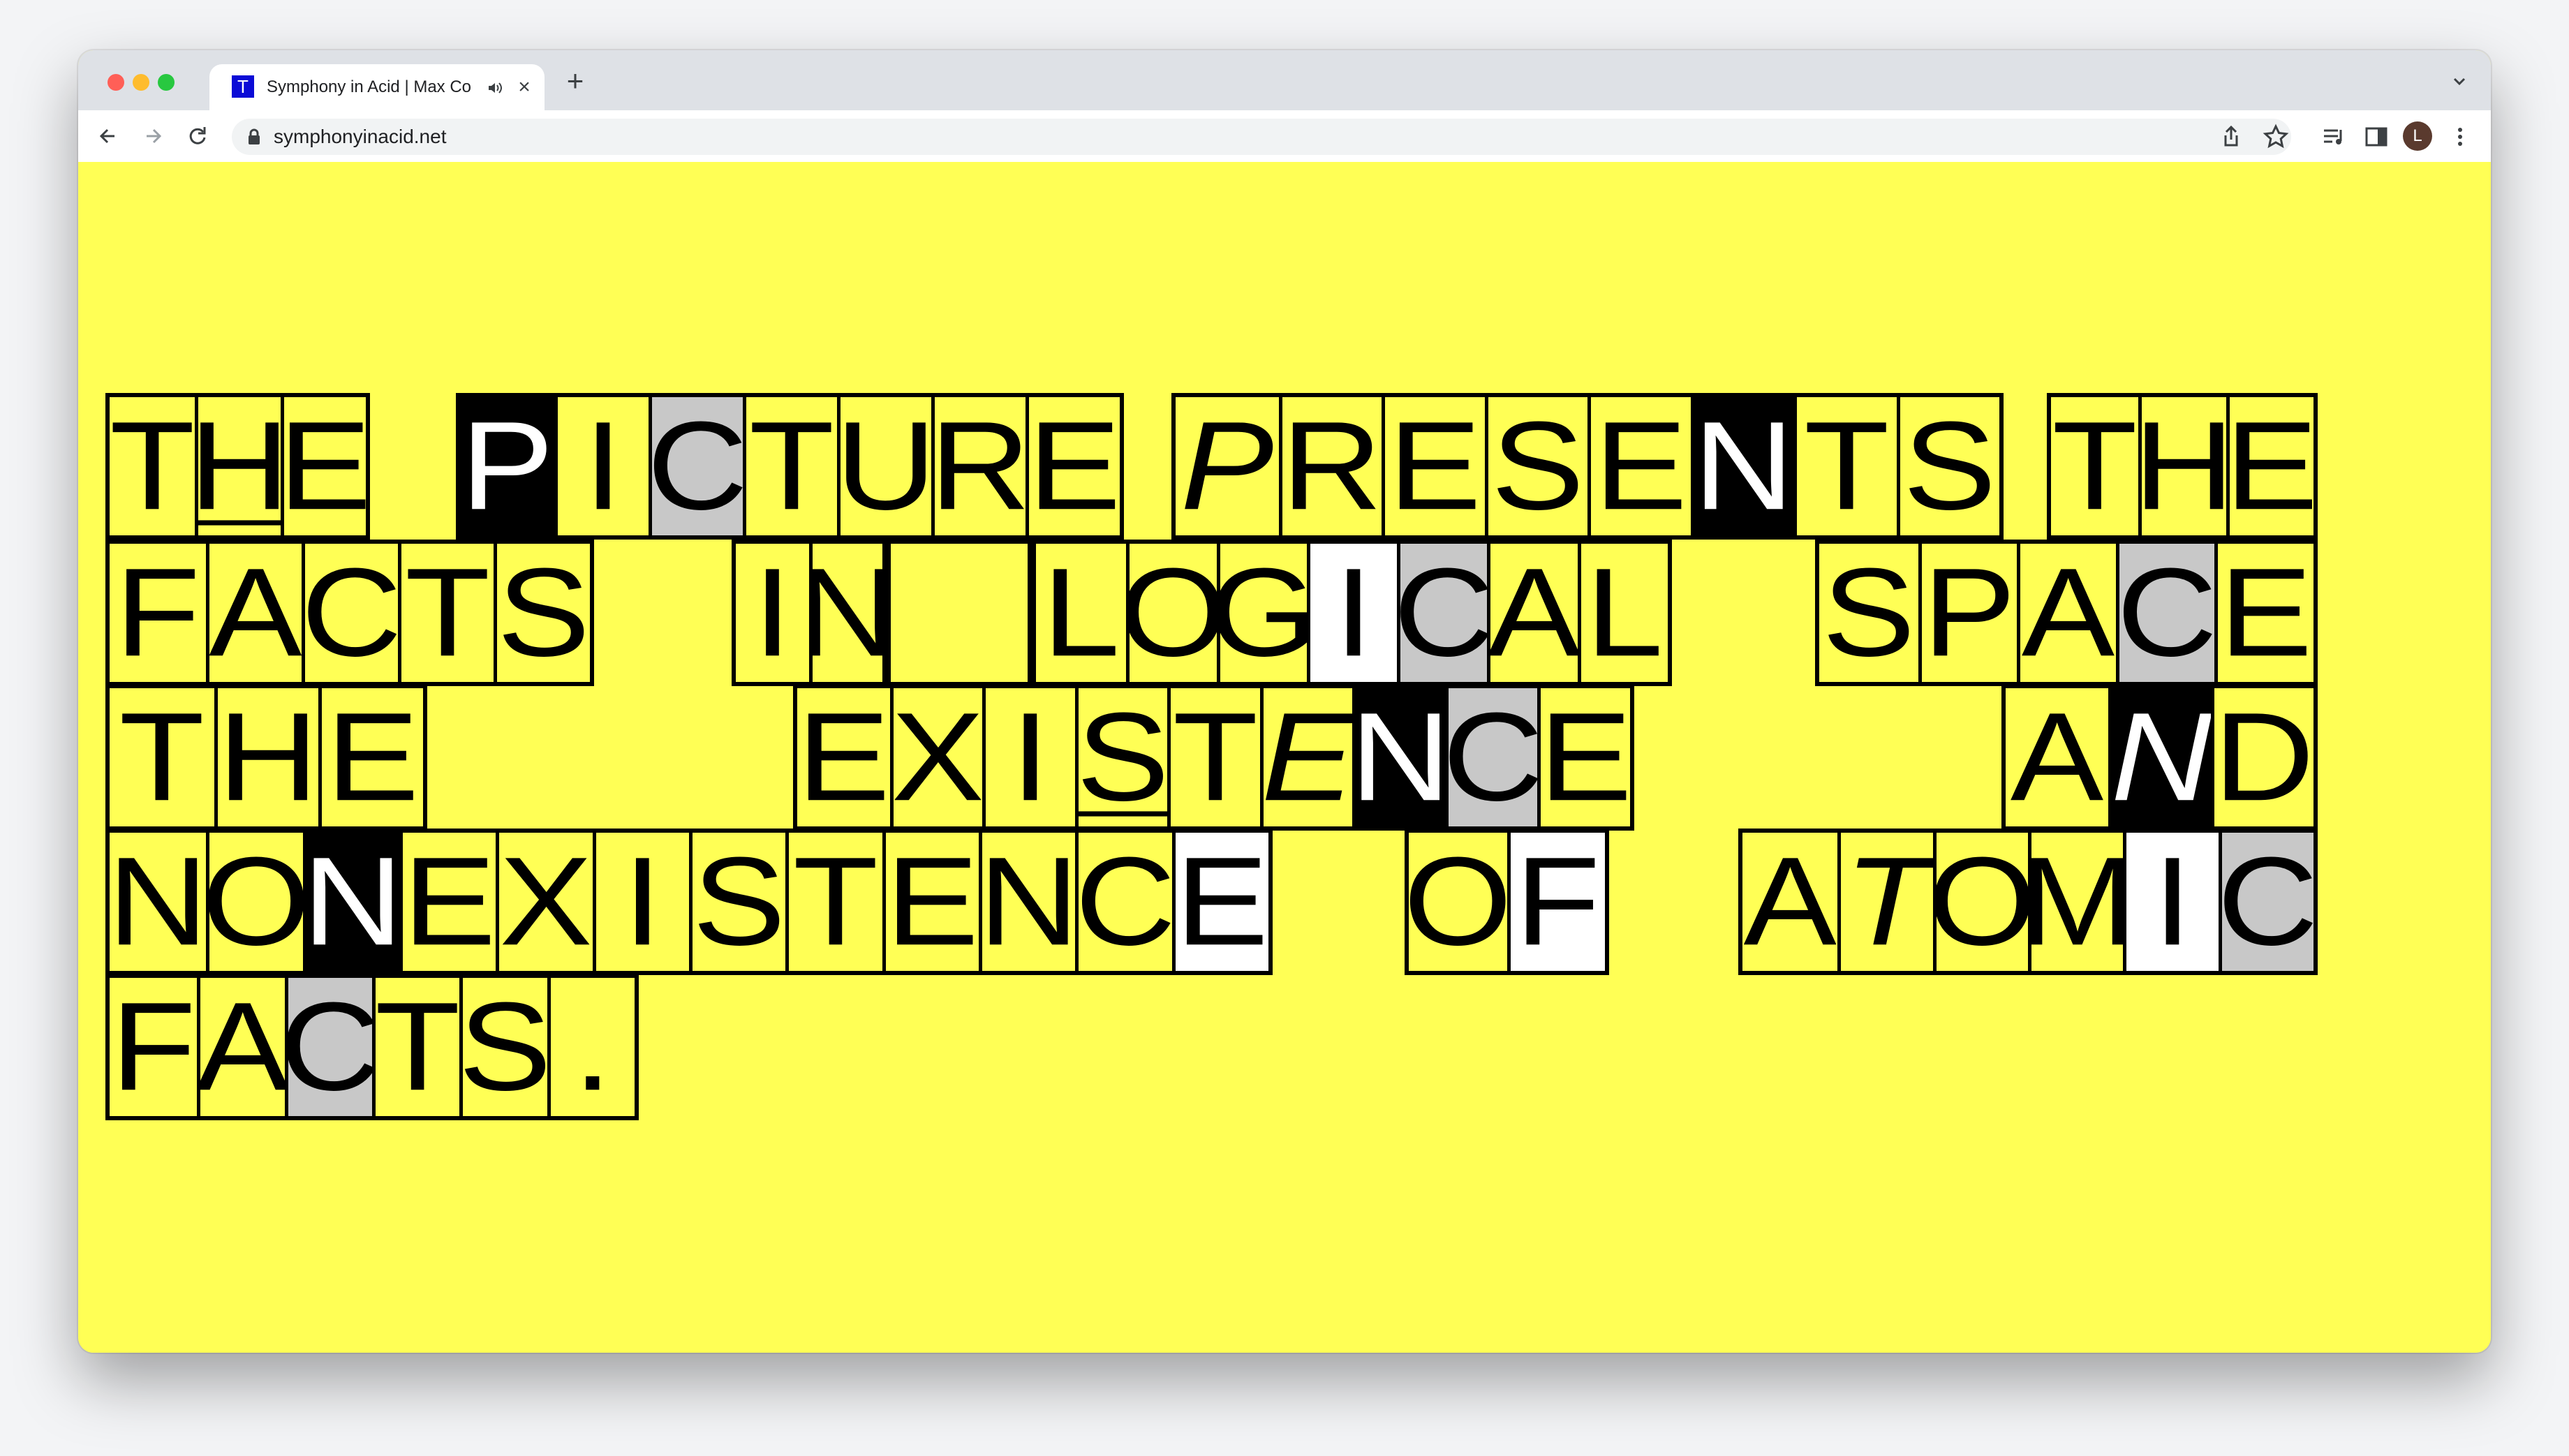 The image size is (2569, 1456). Describe the element at coordinates (575, 81) in the screenshot. I see `new-tab-button: +` at that location.